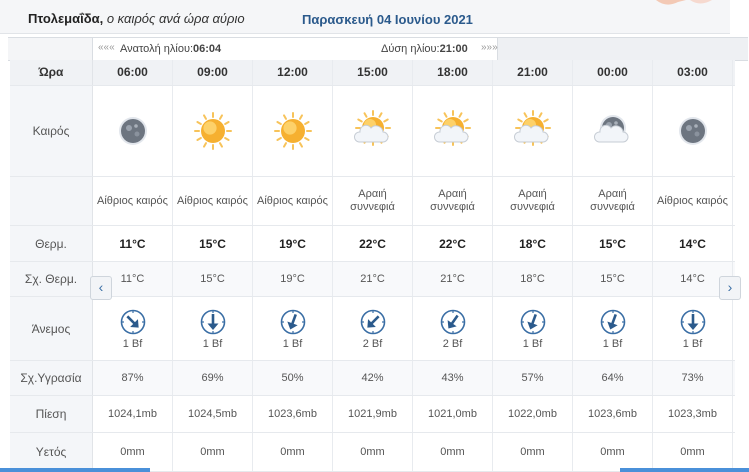 The image size is (749, 472). Describe the element at coordinates (533, 414) in the screenshot. I see `pressure-cell: 1022,0mb` at that location.